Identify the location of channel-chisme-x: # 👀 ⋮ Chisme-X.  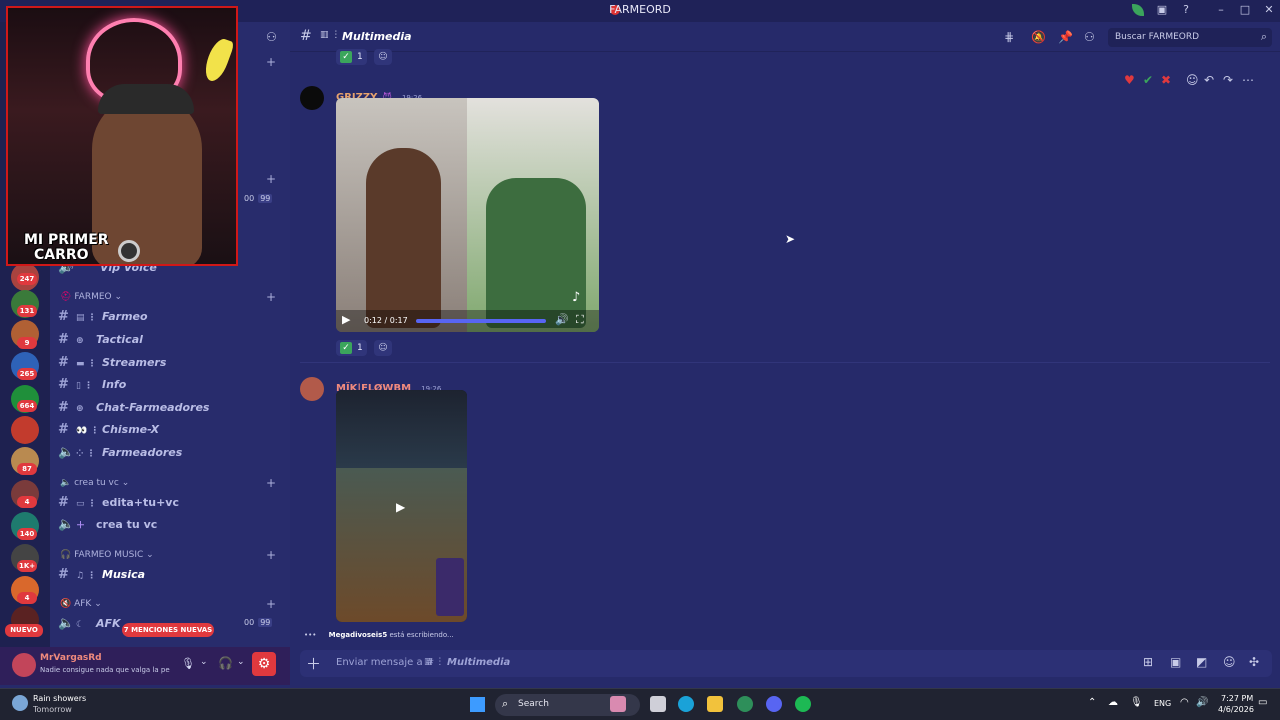
(108, 431).